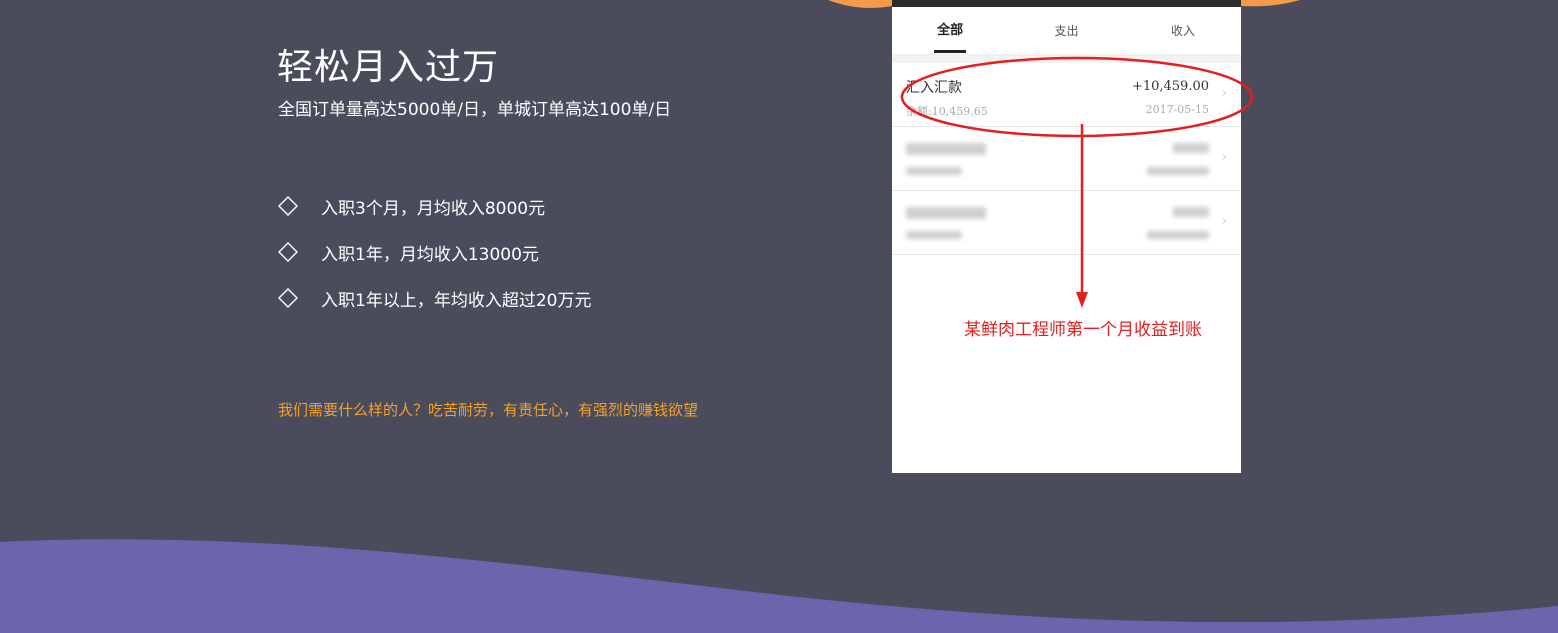 The width and height of the screenshot is (1558, 633). Describe the element at coordinates (1077, 182) in the screenshot. I see `annotation-overlay` at that location.